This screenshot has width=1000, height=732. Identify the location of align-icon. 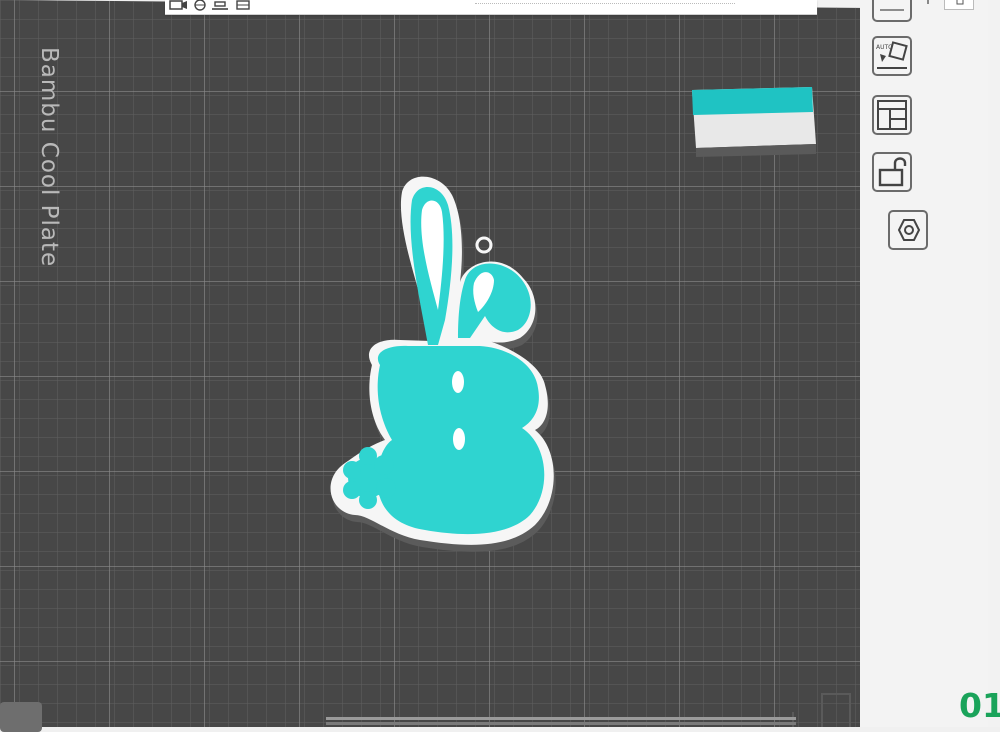
(220, 5).